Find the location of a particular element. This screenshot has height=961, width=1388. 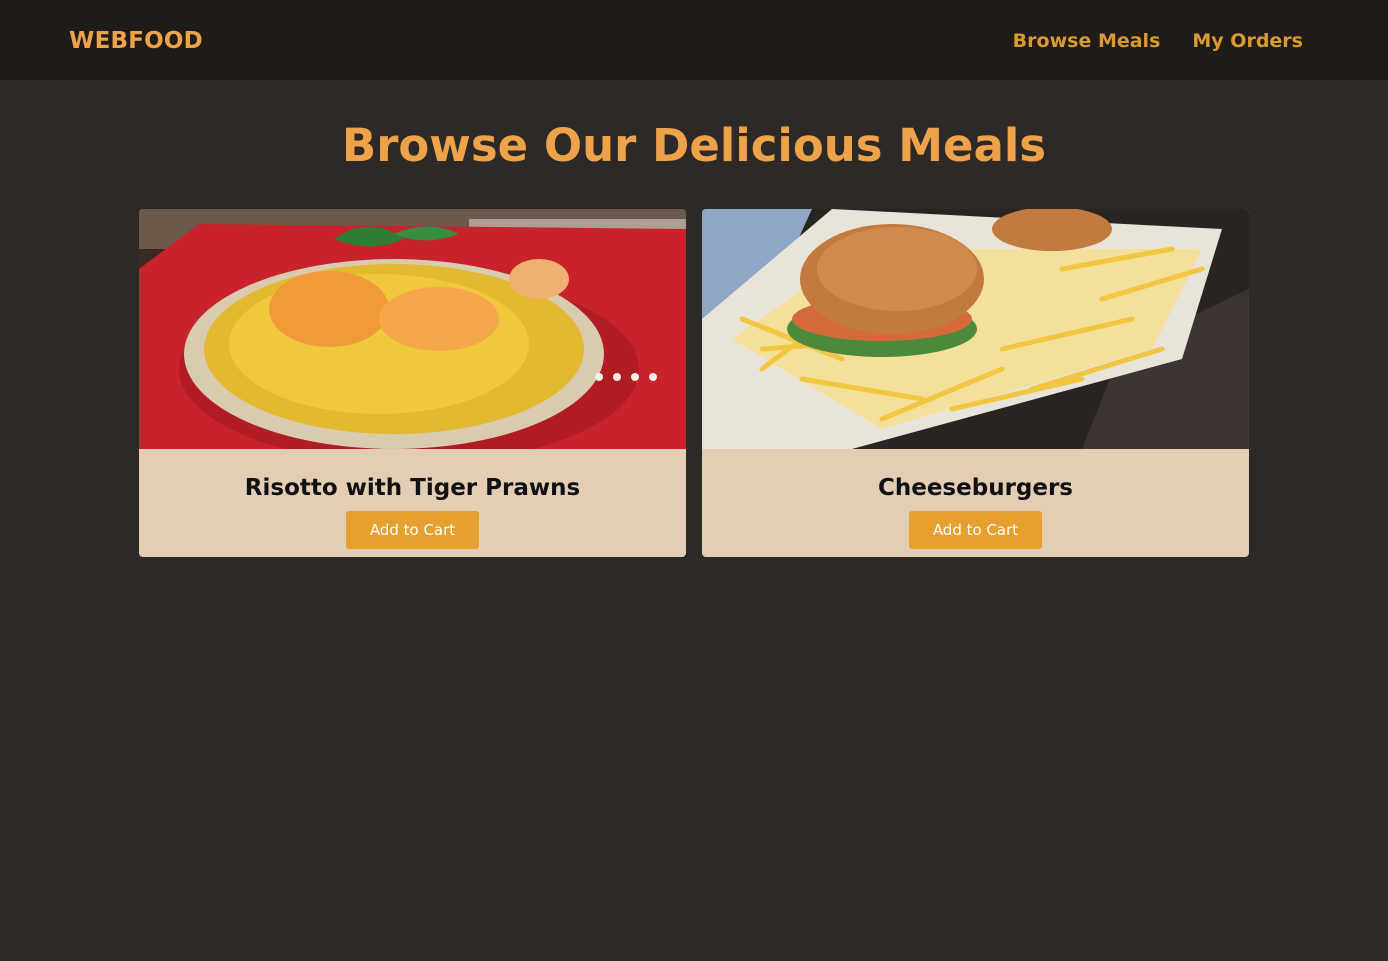

meal-name: Cheeseburgers is located at coordinates (975, 488).